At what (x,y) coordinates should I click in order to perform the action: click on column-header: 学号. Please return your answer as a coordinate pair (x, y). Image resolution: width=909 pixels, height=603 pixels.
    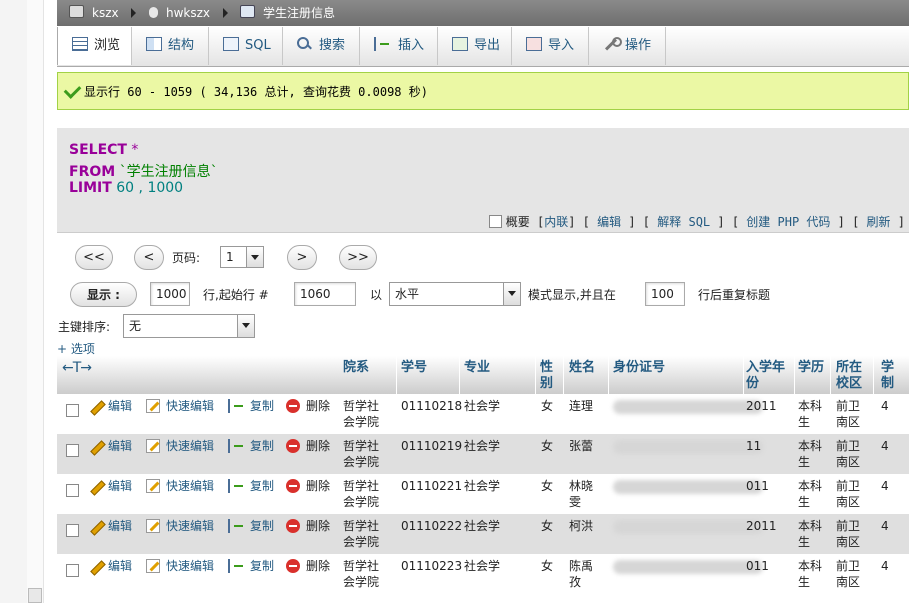
    Looking at the image, I should click on (428, 368).